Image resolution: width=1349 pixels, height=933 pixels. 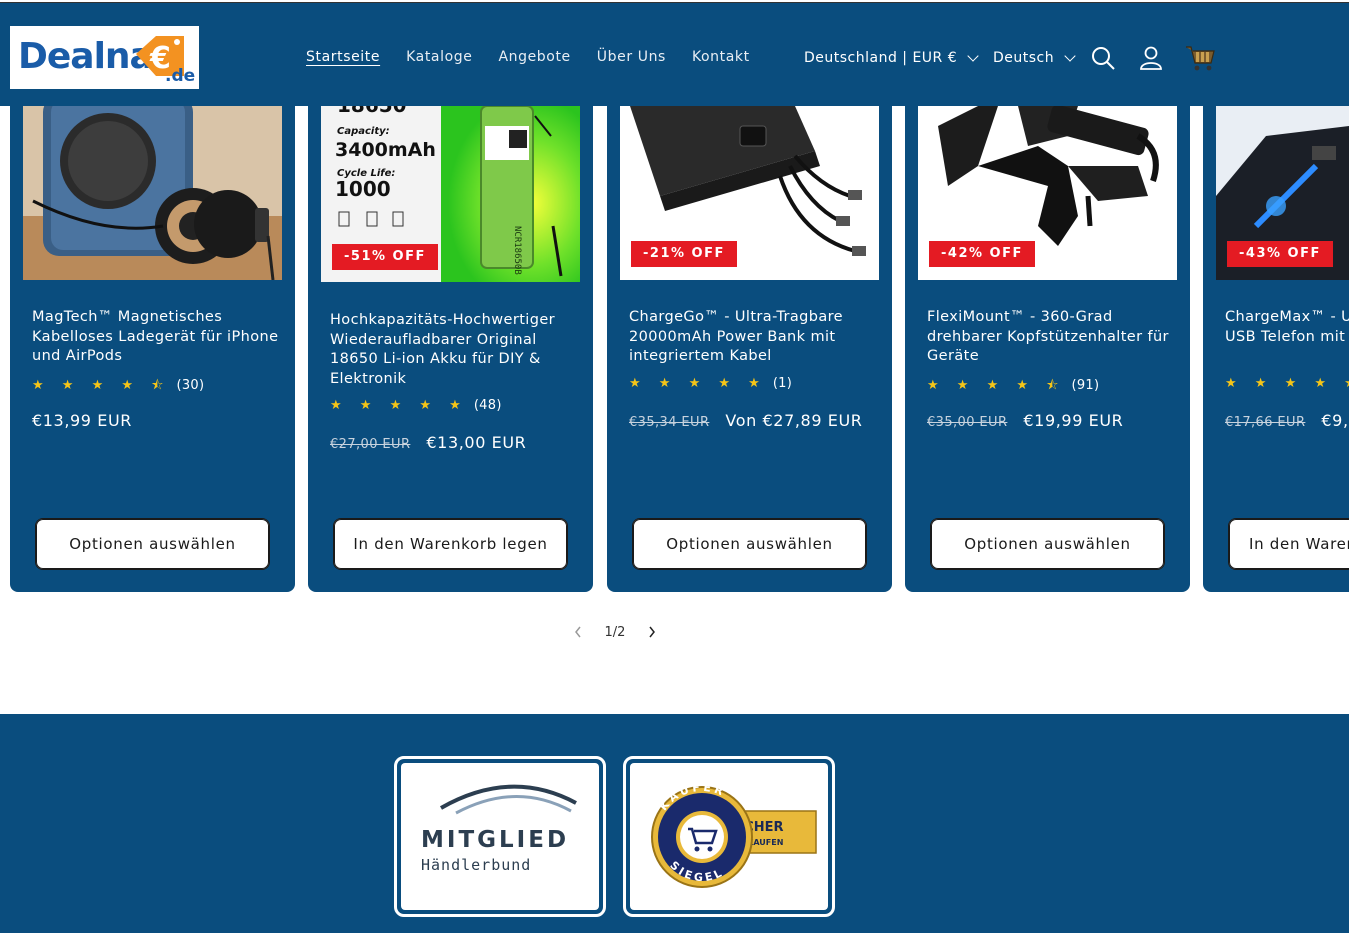 I want to click on cart-icon, so click(x=1200, y=58).